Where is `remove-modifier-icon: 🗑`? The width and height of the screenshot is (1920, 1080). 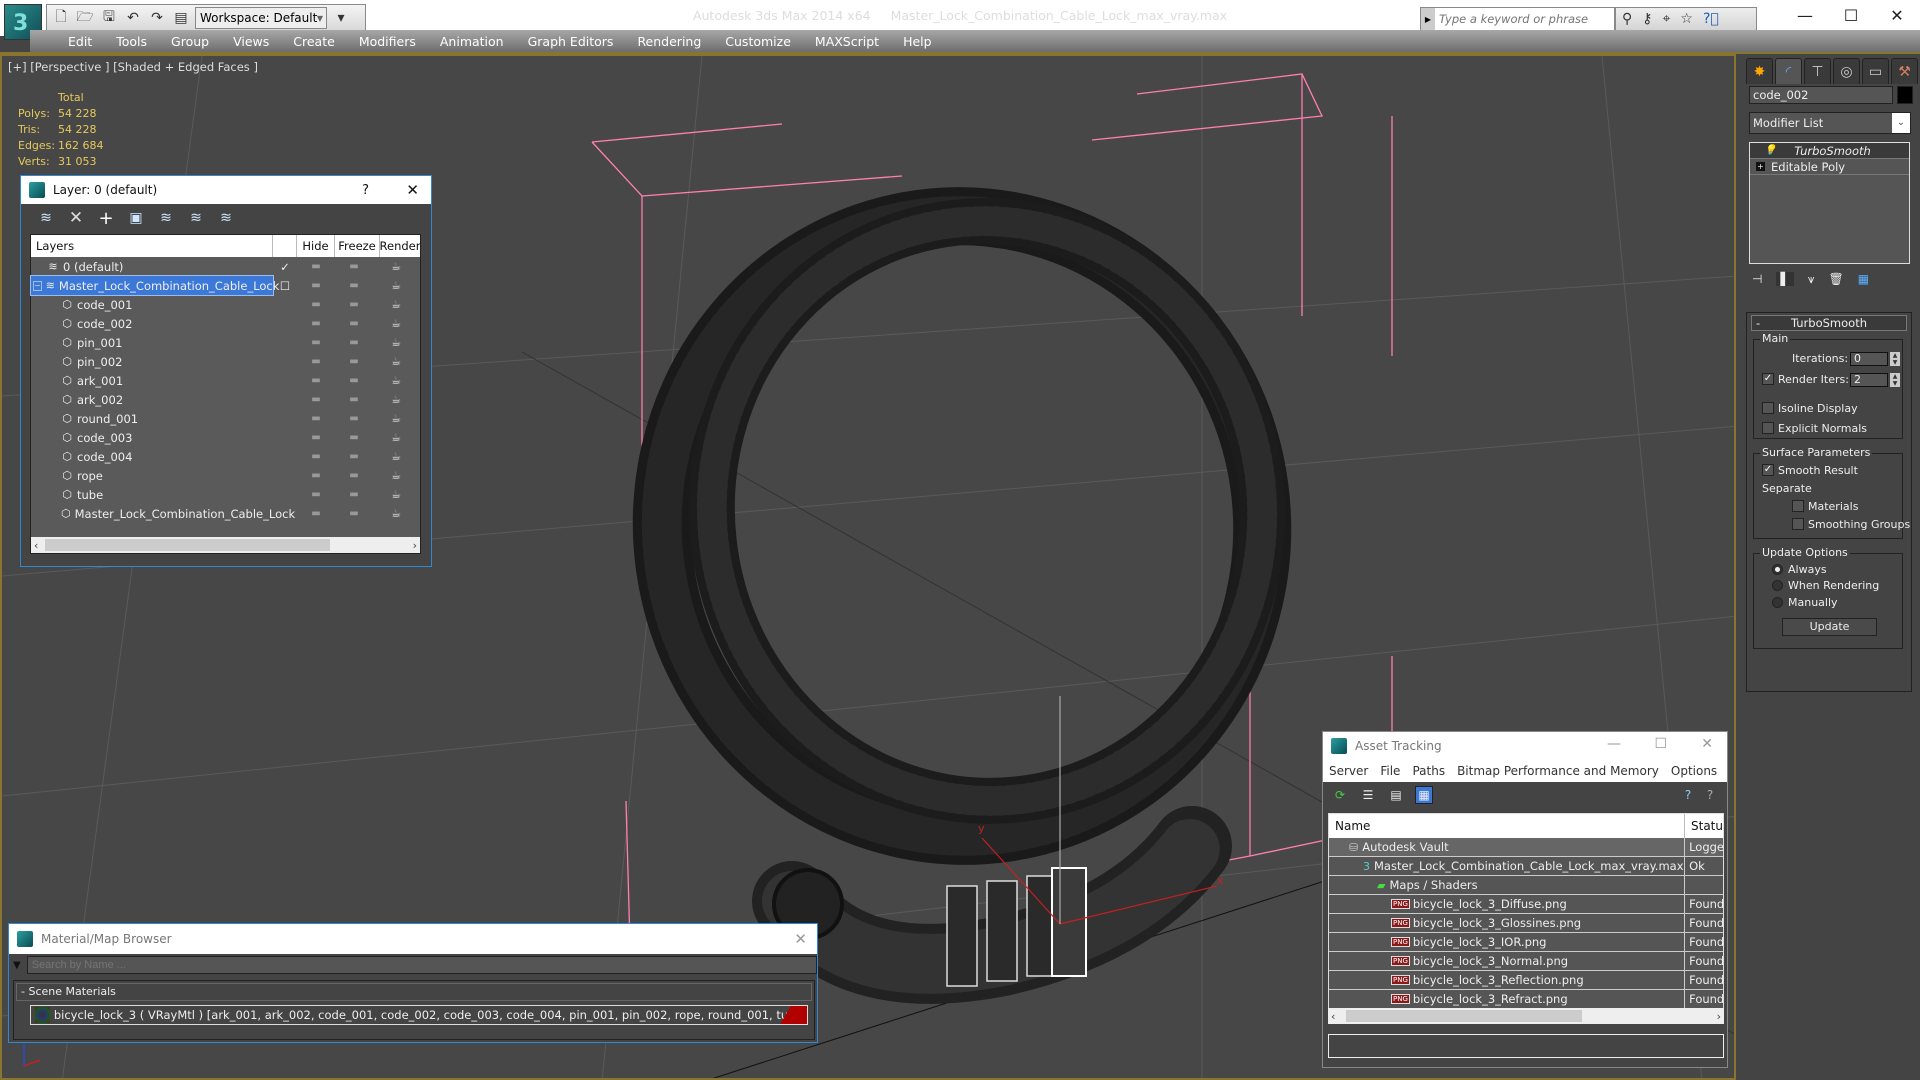 remove-modifier-icon: 🗑 is located at coordinates (1835, 279).